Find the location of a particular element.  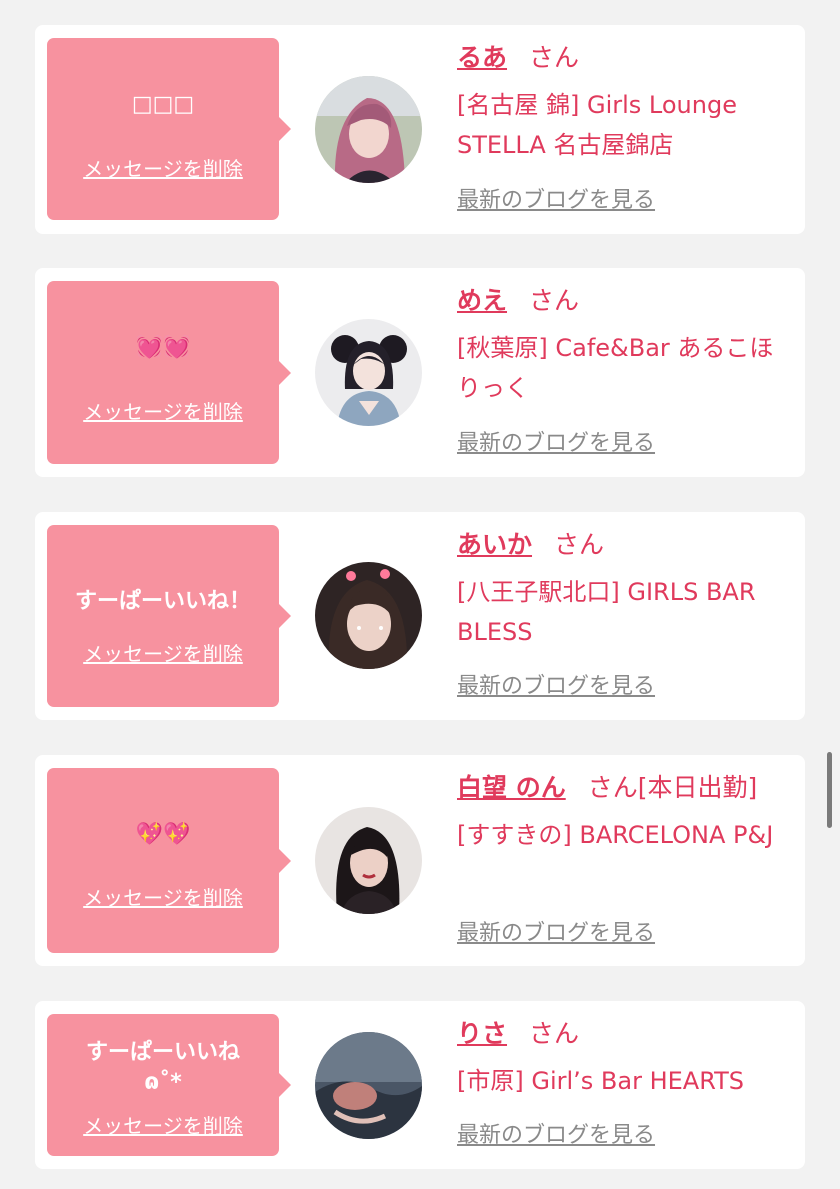

shop-name: [すすきの] BARCELONA P&J is located at coordinates (615, 835).